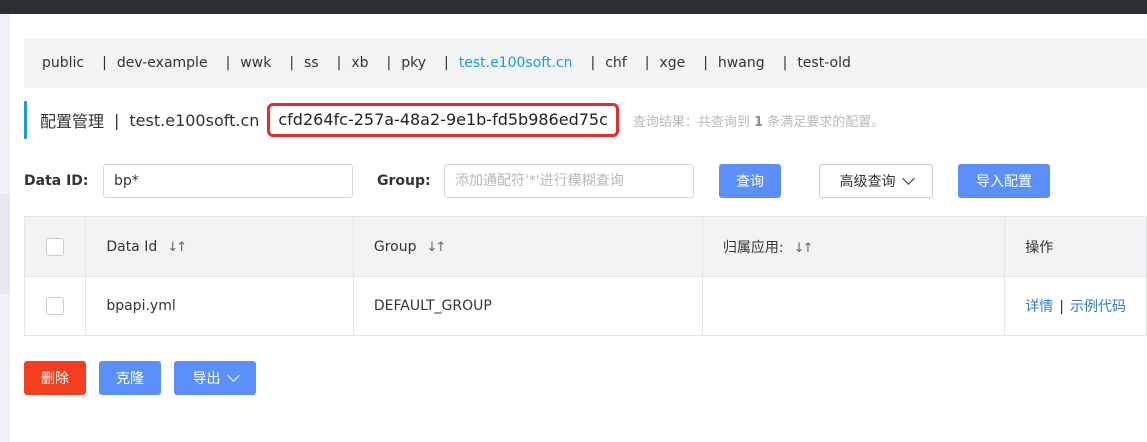 Image resolution: width=1147 pixels, height=442 pixels. Describe the element at coordinates (219, 246) in the screenshot. I see `column-data-id: Data Id ↓↑` at that location.